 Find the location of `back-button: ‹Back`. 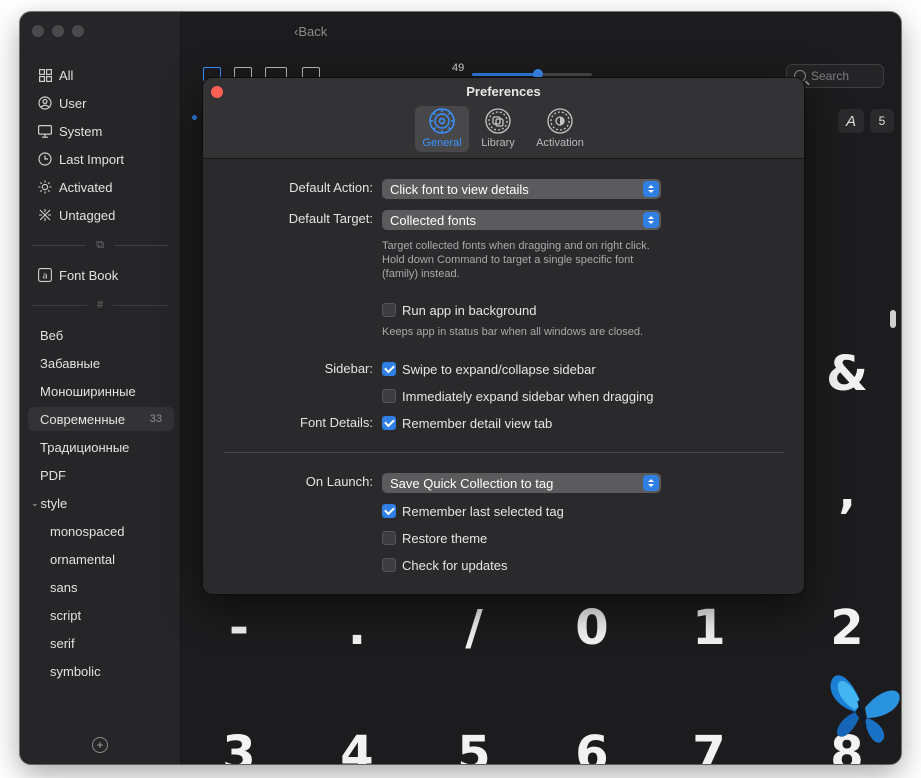

back-button: ‹Back is located at coordinates (310, 31).